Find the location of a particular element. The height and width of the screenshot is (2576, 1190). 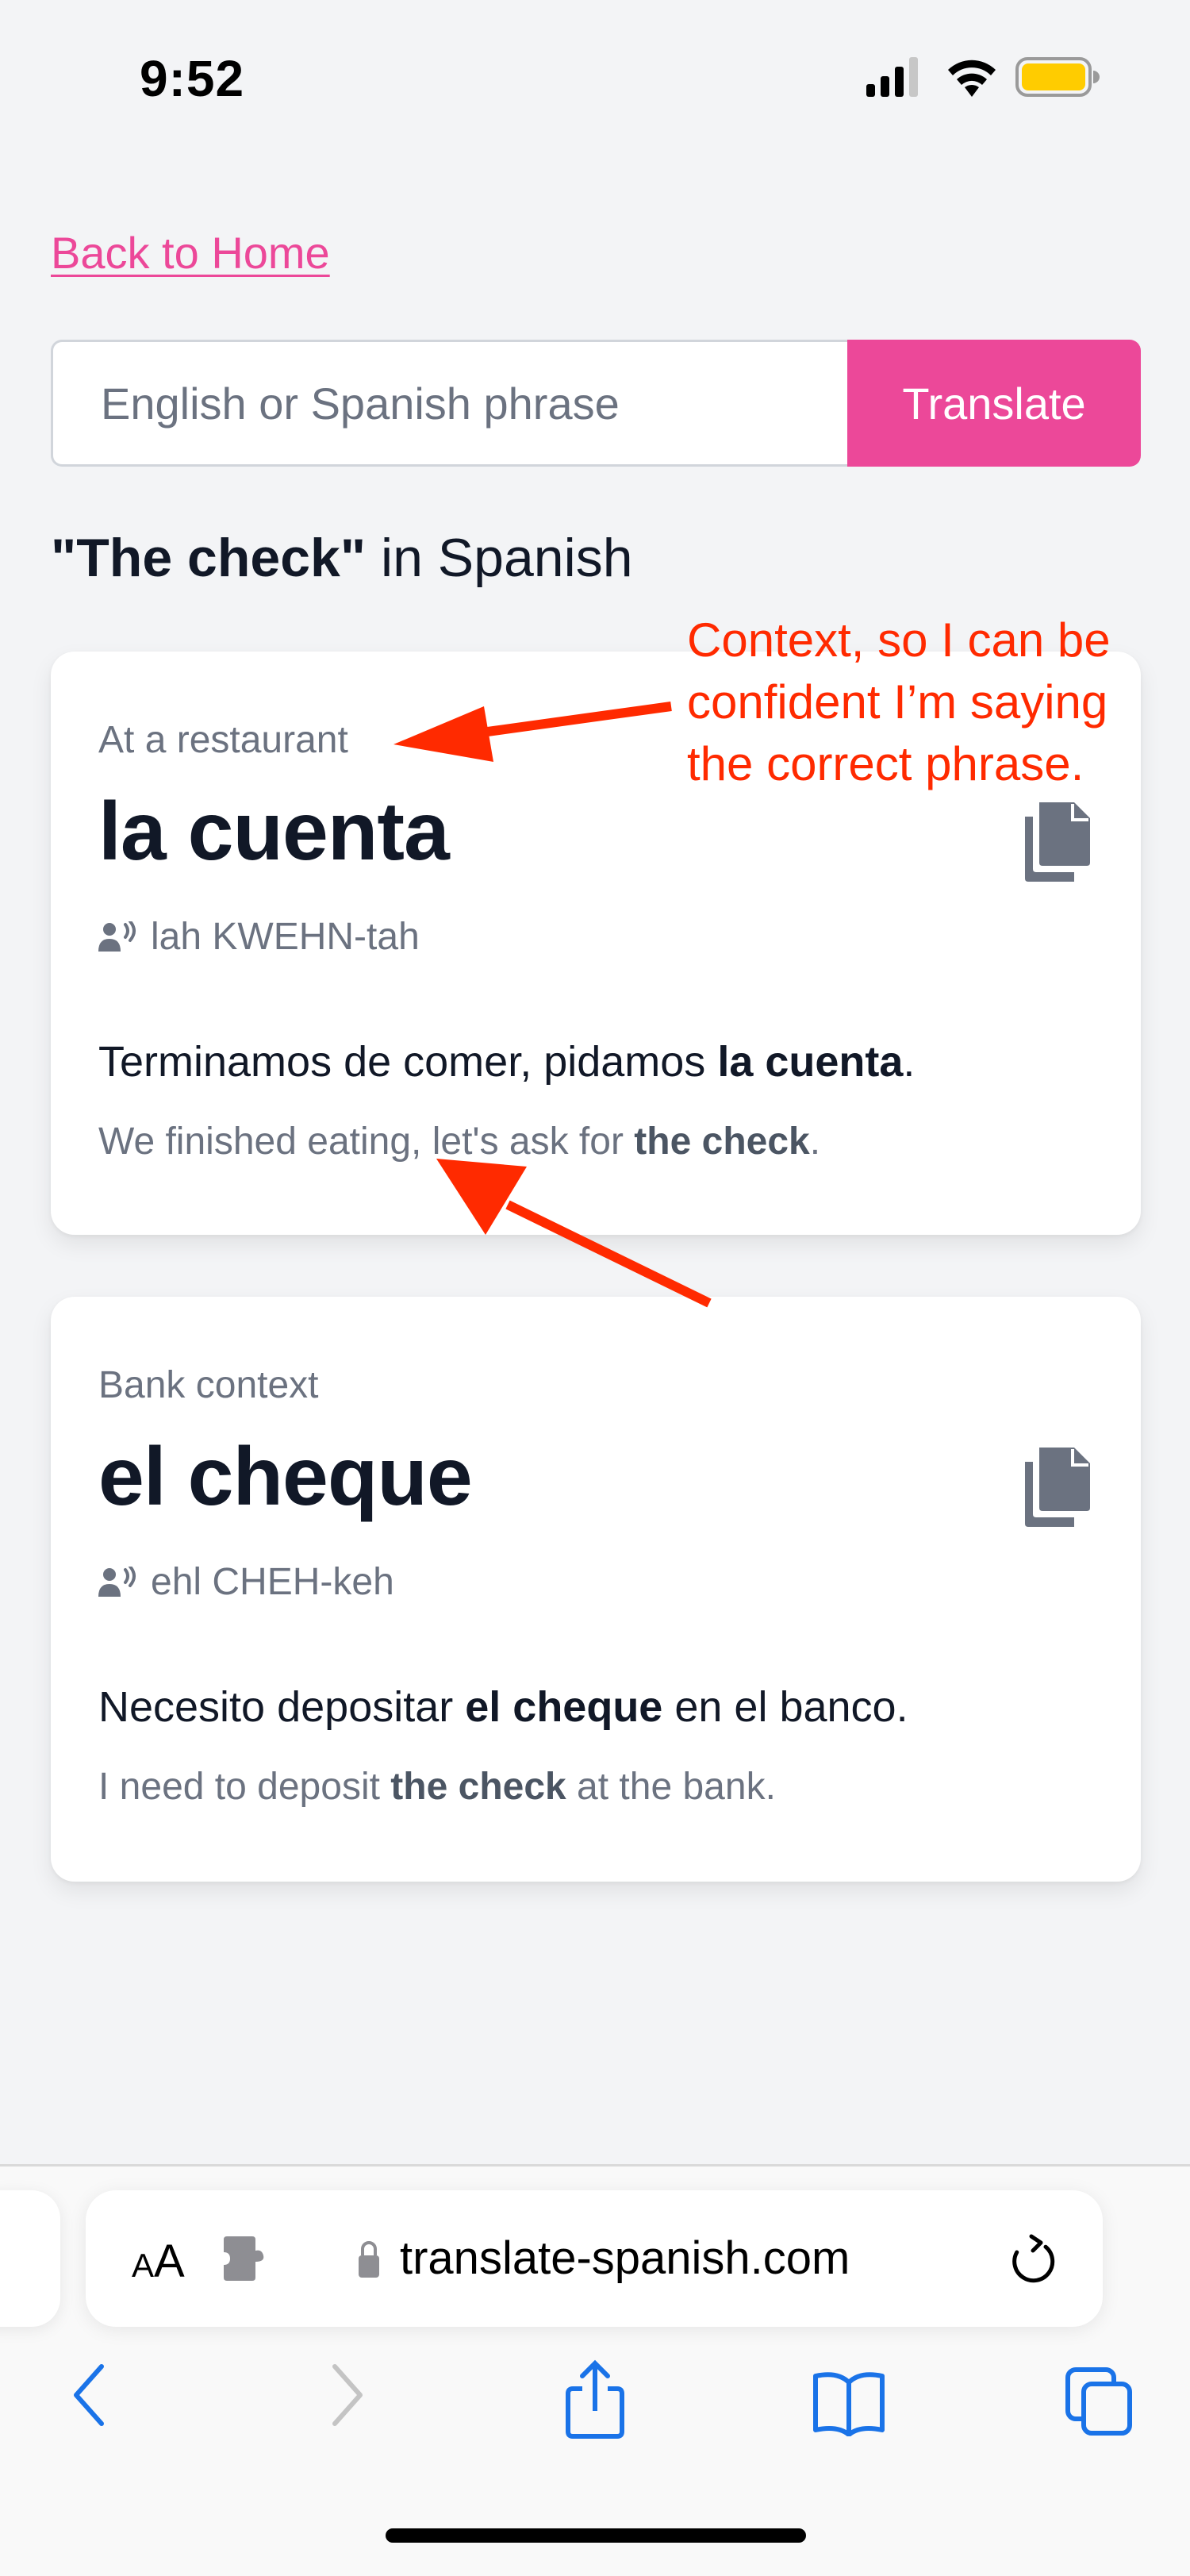

speaker-person-icon is located at coordinates (117, 1582).